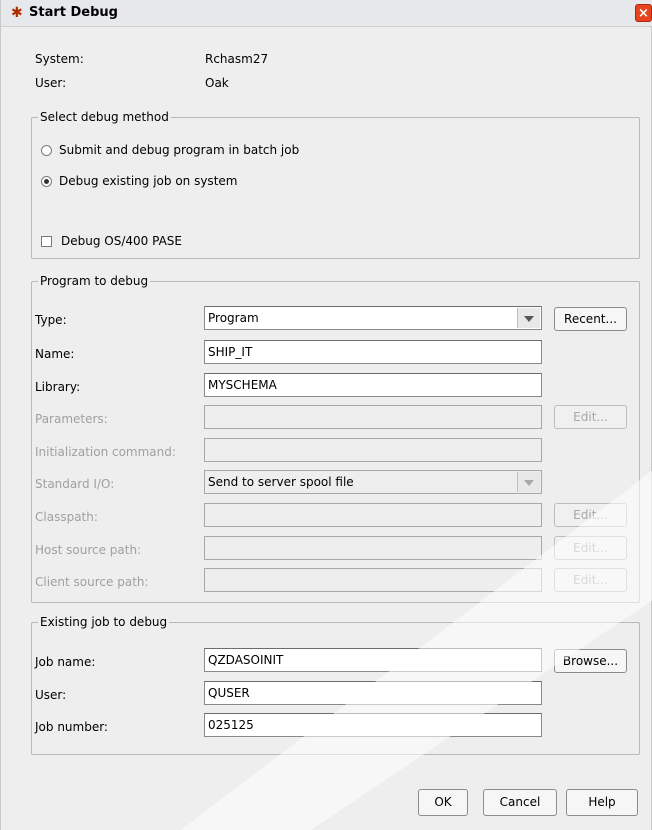  Describe the element at coordinates (58, 387) in the screenshot. I see `library-label: Library:` at that location.